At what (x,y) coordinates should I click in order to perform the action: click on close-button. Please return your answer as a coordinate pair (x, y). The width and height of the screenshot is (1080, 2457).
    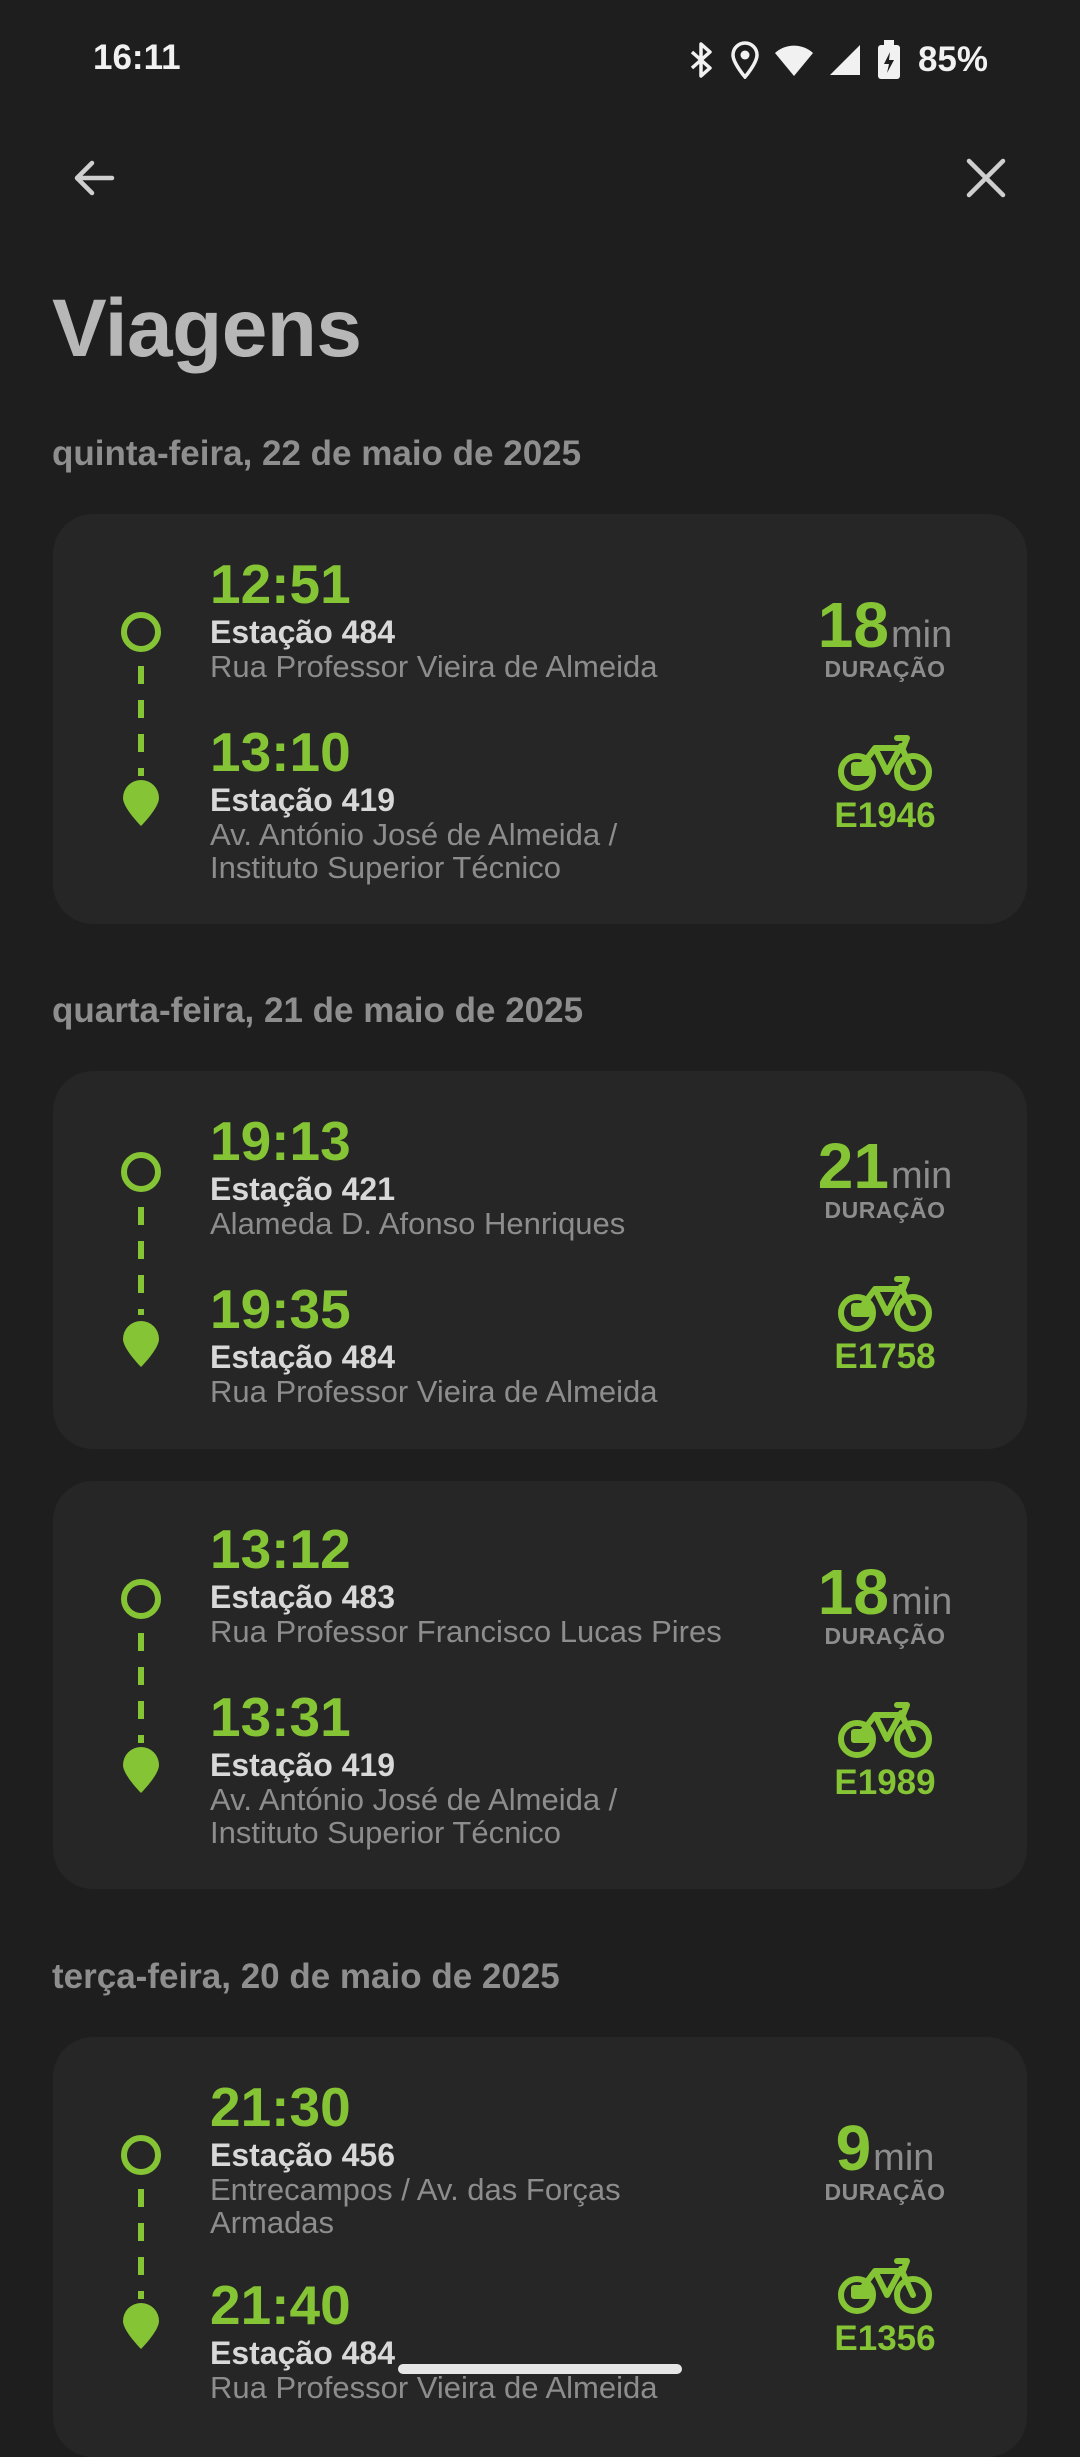
    Looking at the image, I should click on (986, 178).